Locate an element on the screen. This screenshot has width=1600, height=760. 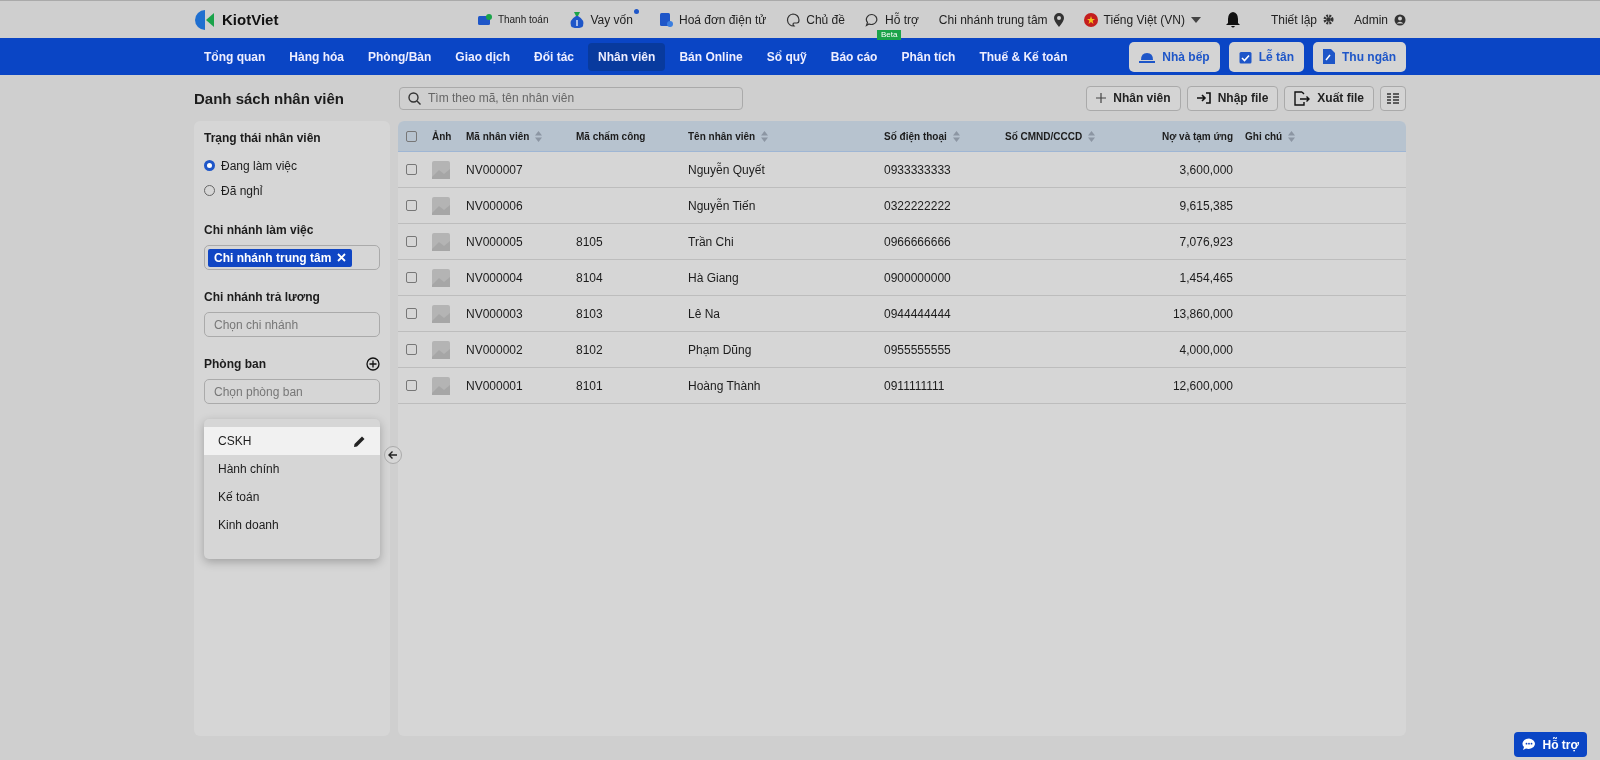
radio-option: Đang làm việc is located at coordinates (292, 165).